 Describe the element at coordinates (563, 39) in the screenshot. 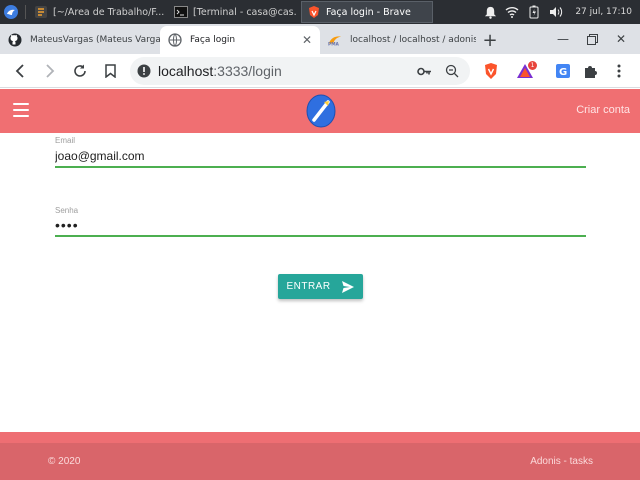

I see `minimize-window-icon: —` at that location.